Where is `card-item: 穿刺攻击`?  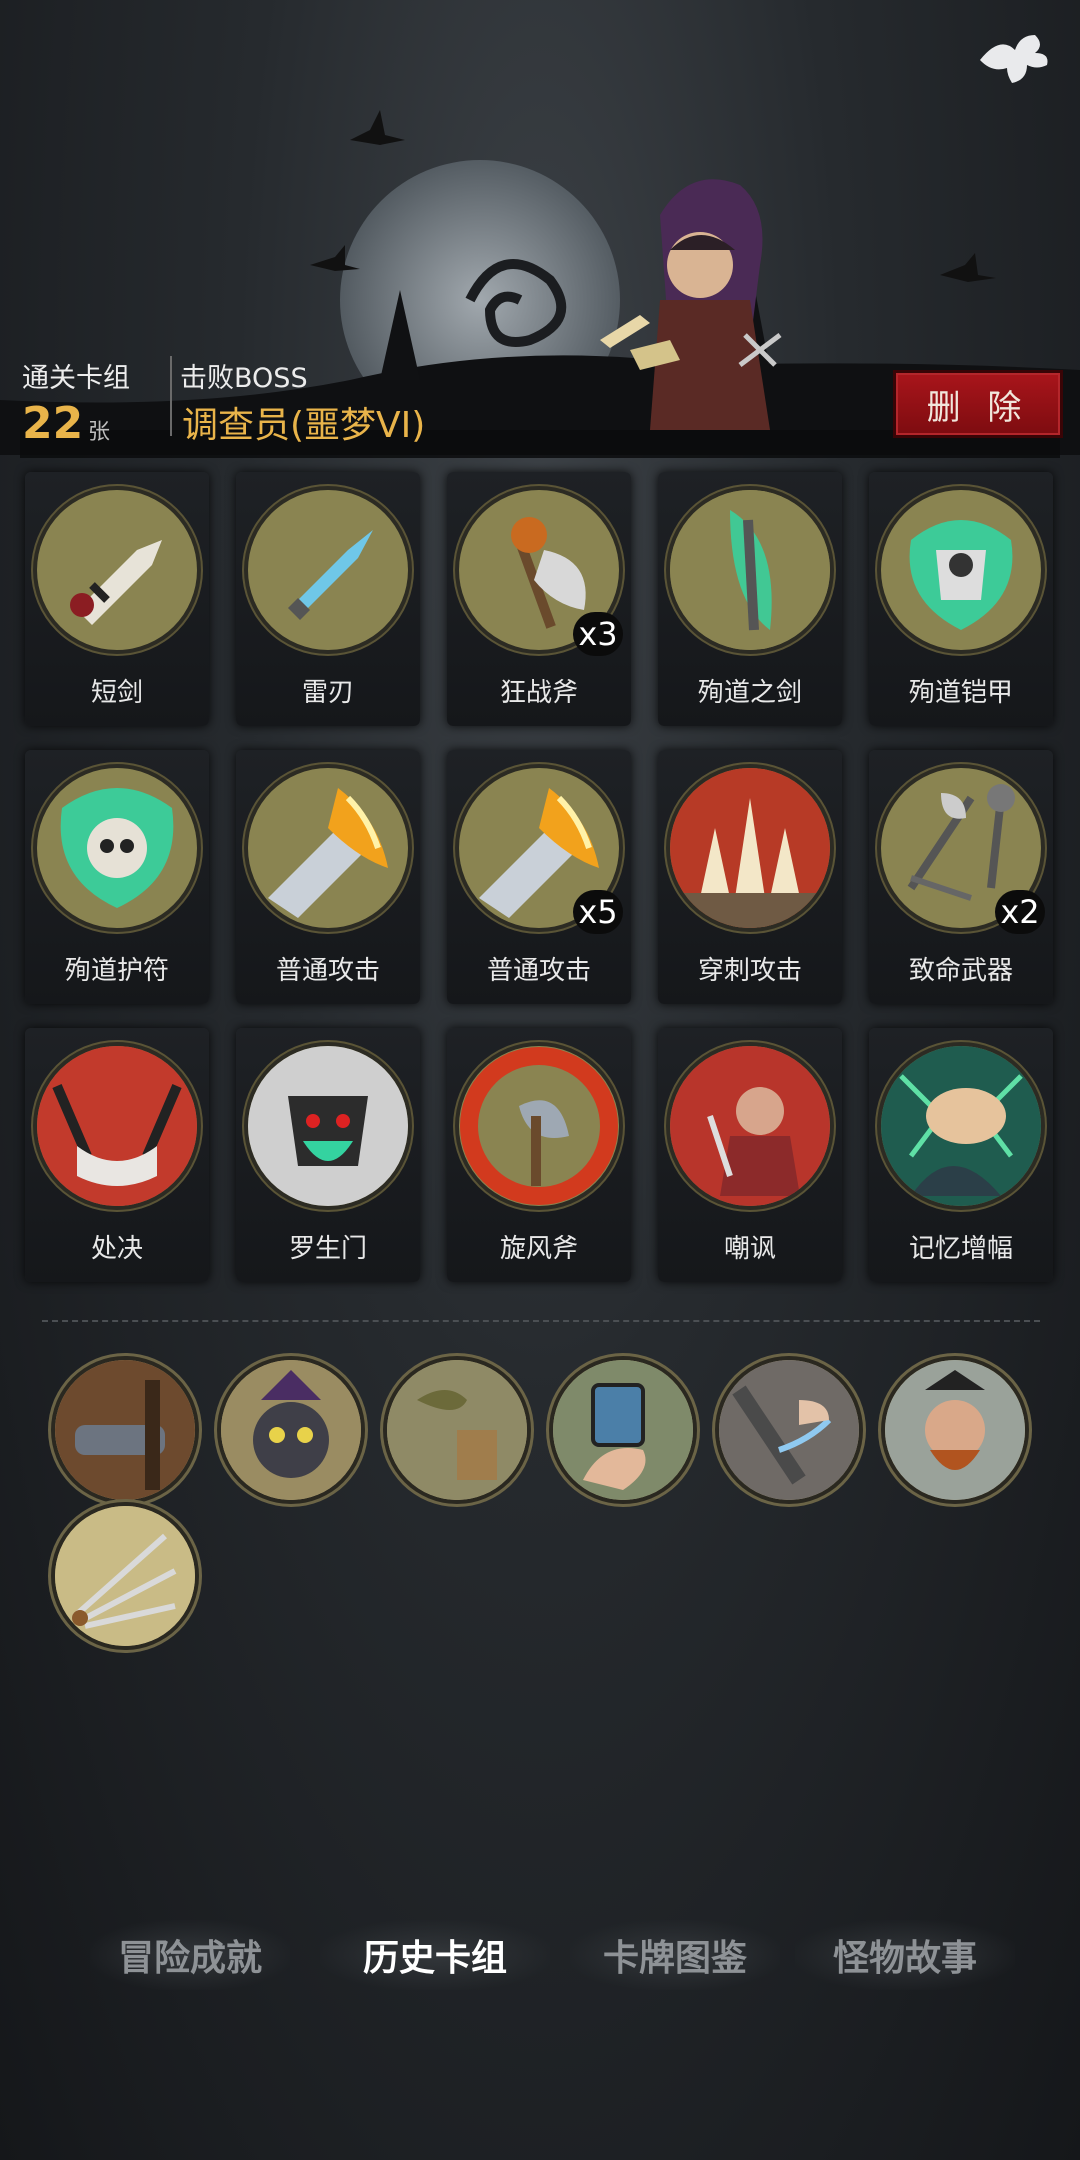
card-item: 穿刺攻击 is located at coordinates (750, 877).